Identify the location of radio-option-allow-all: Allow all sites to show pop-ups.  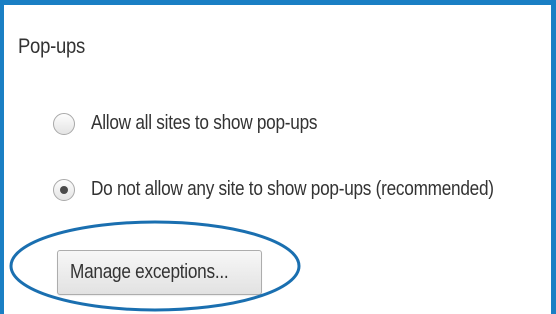
(203, 123).